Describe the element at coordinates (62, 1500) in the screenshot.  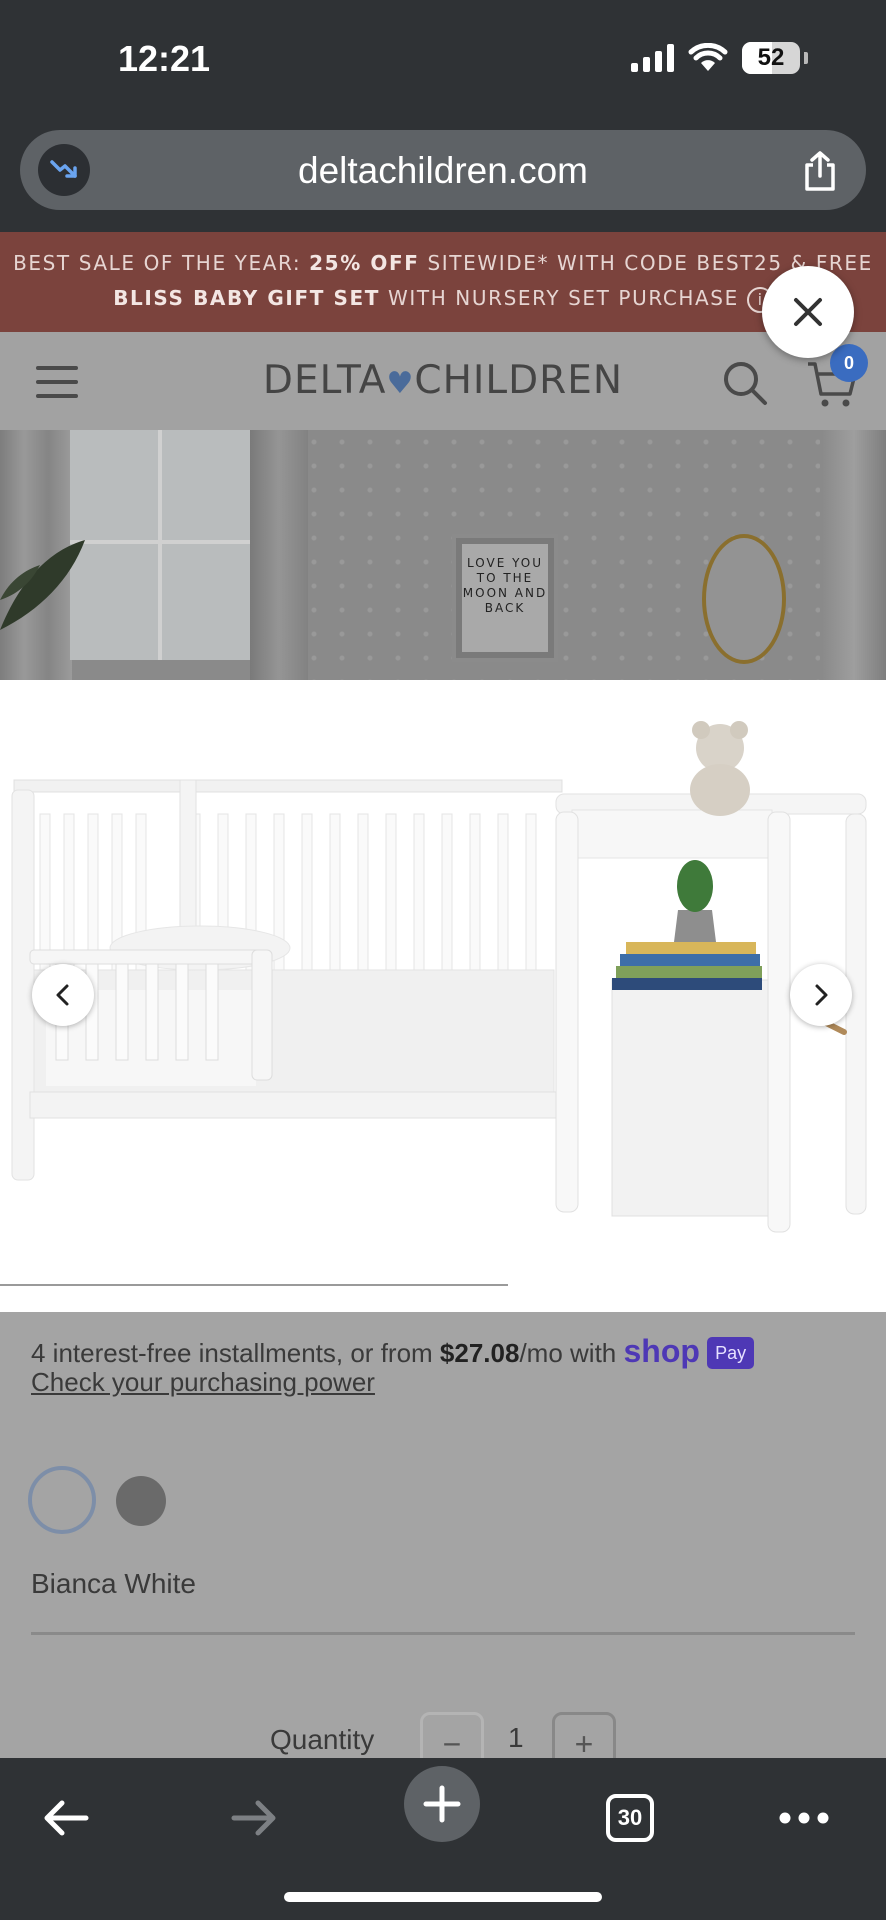
I see `color-swatch-white` at that location.